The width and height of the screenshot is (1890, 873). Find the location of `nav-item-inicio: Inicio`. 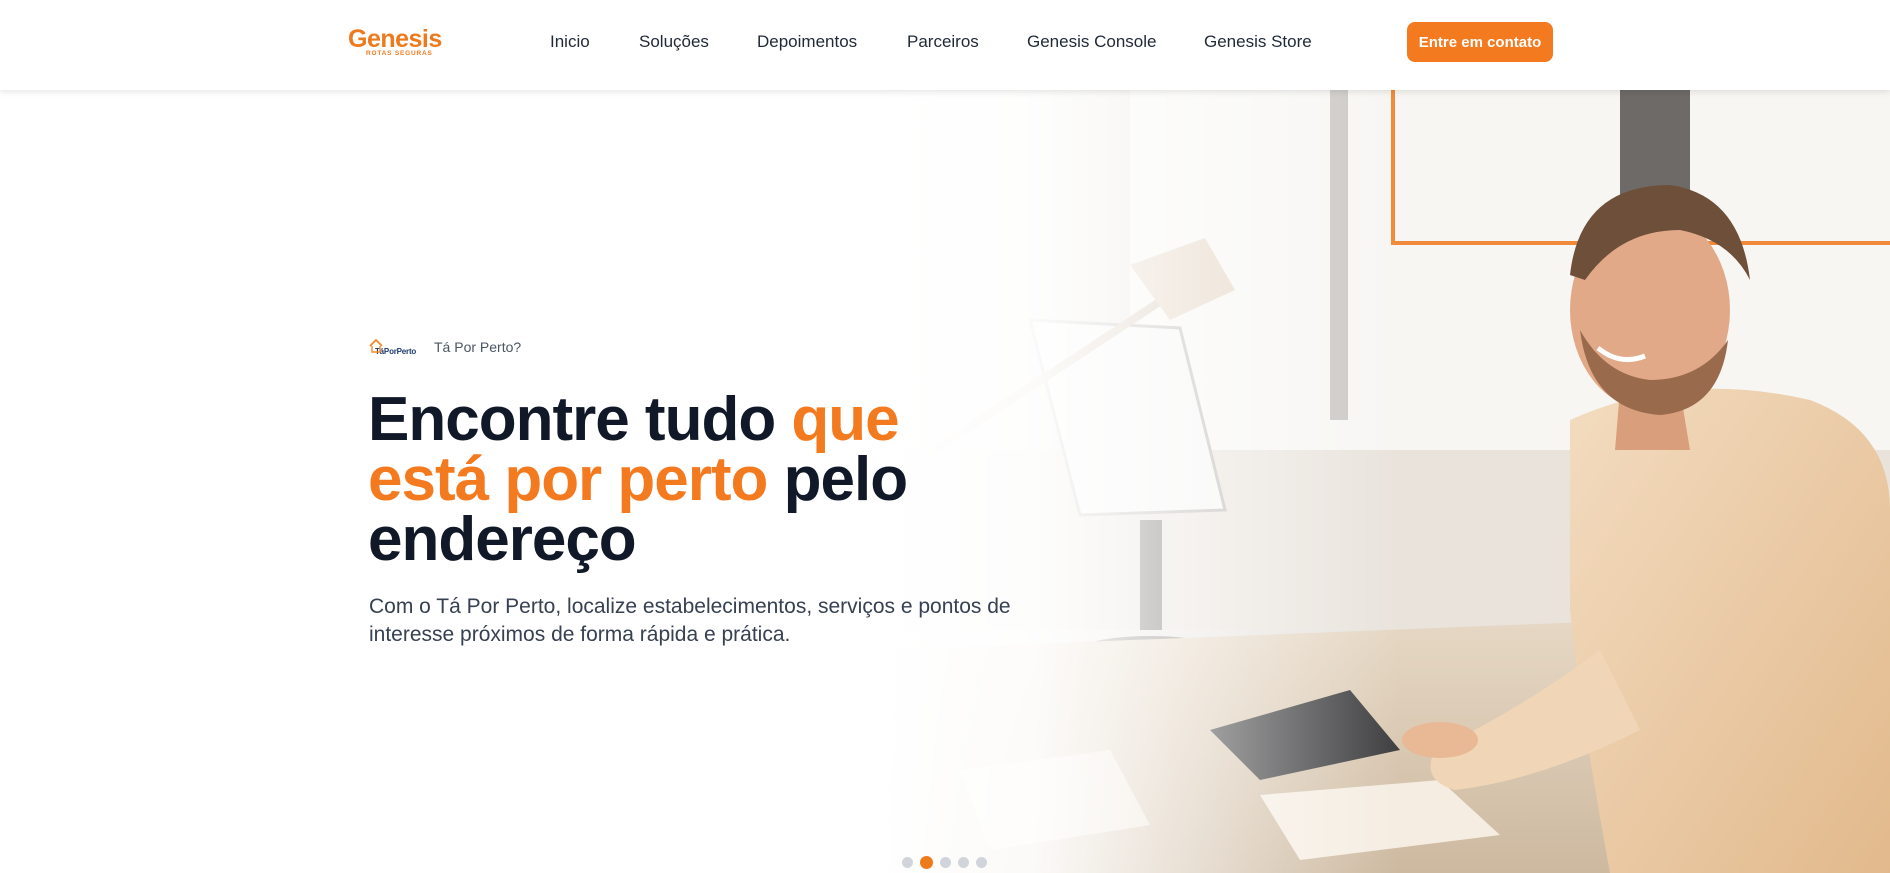

nav-item-inicio: Inicio is located at coordinates (570, 42).